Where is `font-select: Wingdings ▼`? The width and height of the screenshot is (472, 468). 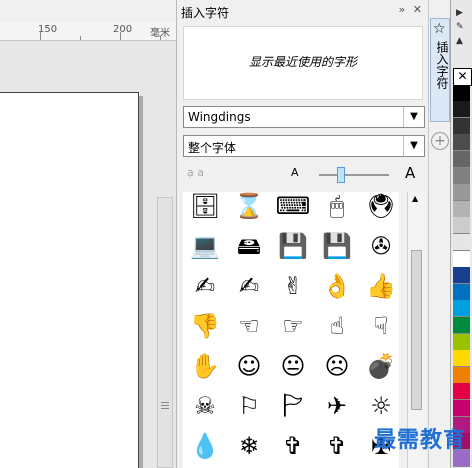 font-select: Wingdings ▼ is located at coordinates (304, 117).